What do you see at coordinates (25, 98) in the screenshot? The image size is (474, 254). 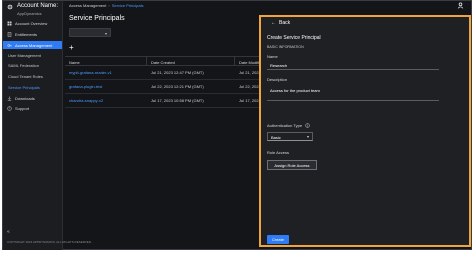 I see `sidebar-item-label: Downloads` at bounding box center [25, 98].